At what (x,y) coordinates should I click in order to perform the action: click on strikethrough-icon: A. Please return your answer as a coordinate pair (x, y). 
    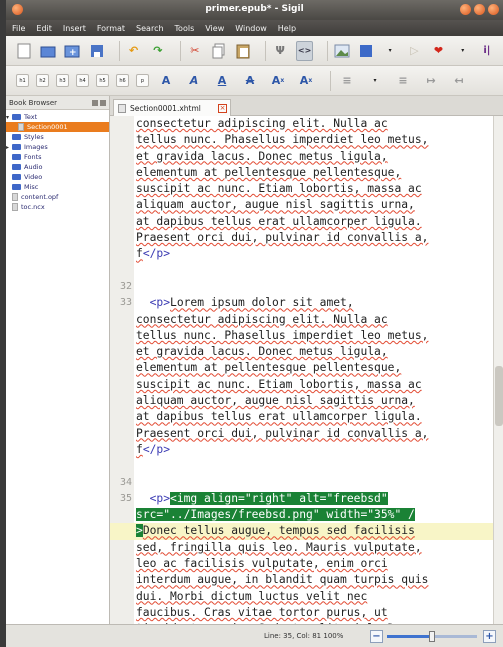
    Looking at the image, I should click on (250, 81).